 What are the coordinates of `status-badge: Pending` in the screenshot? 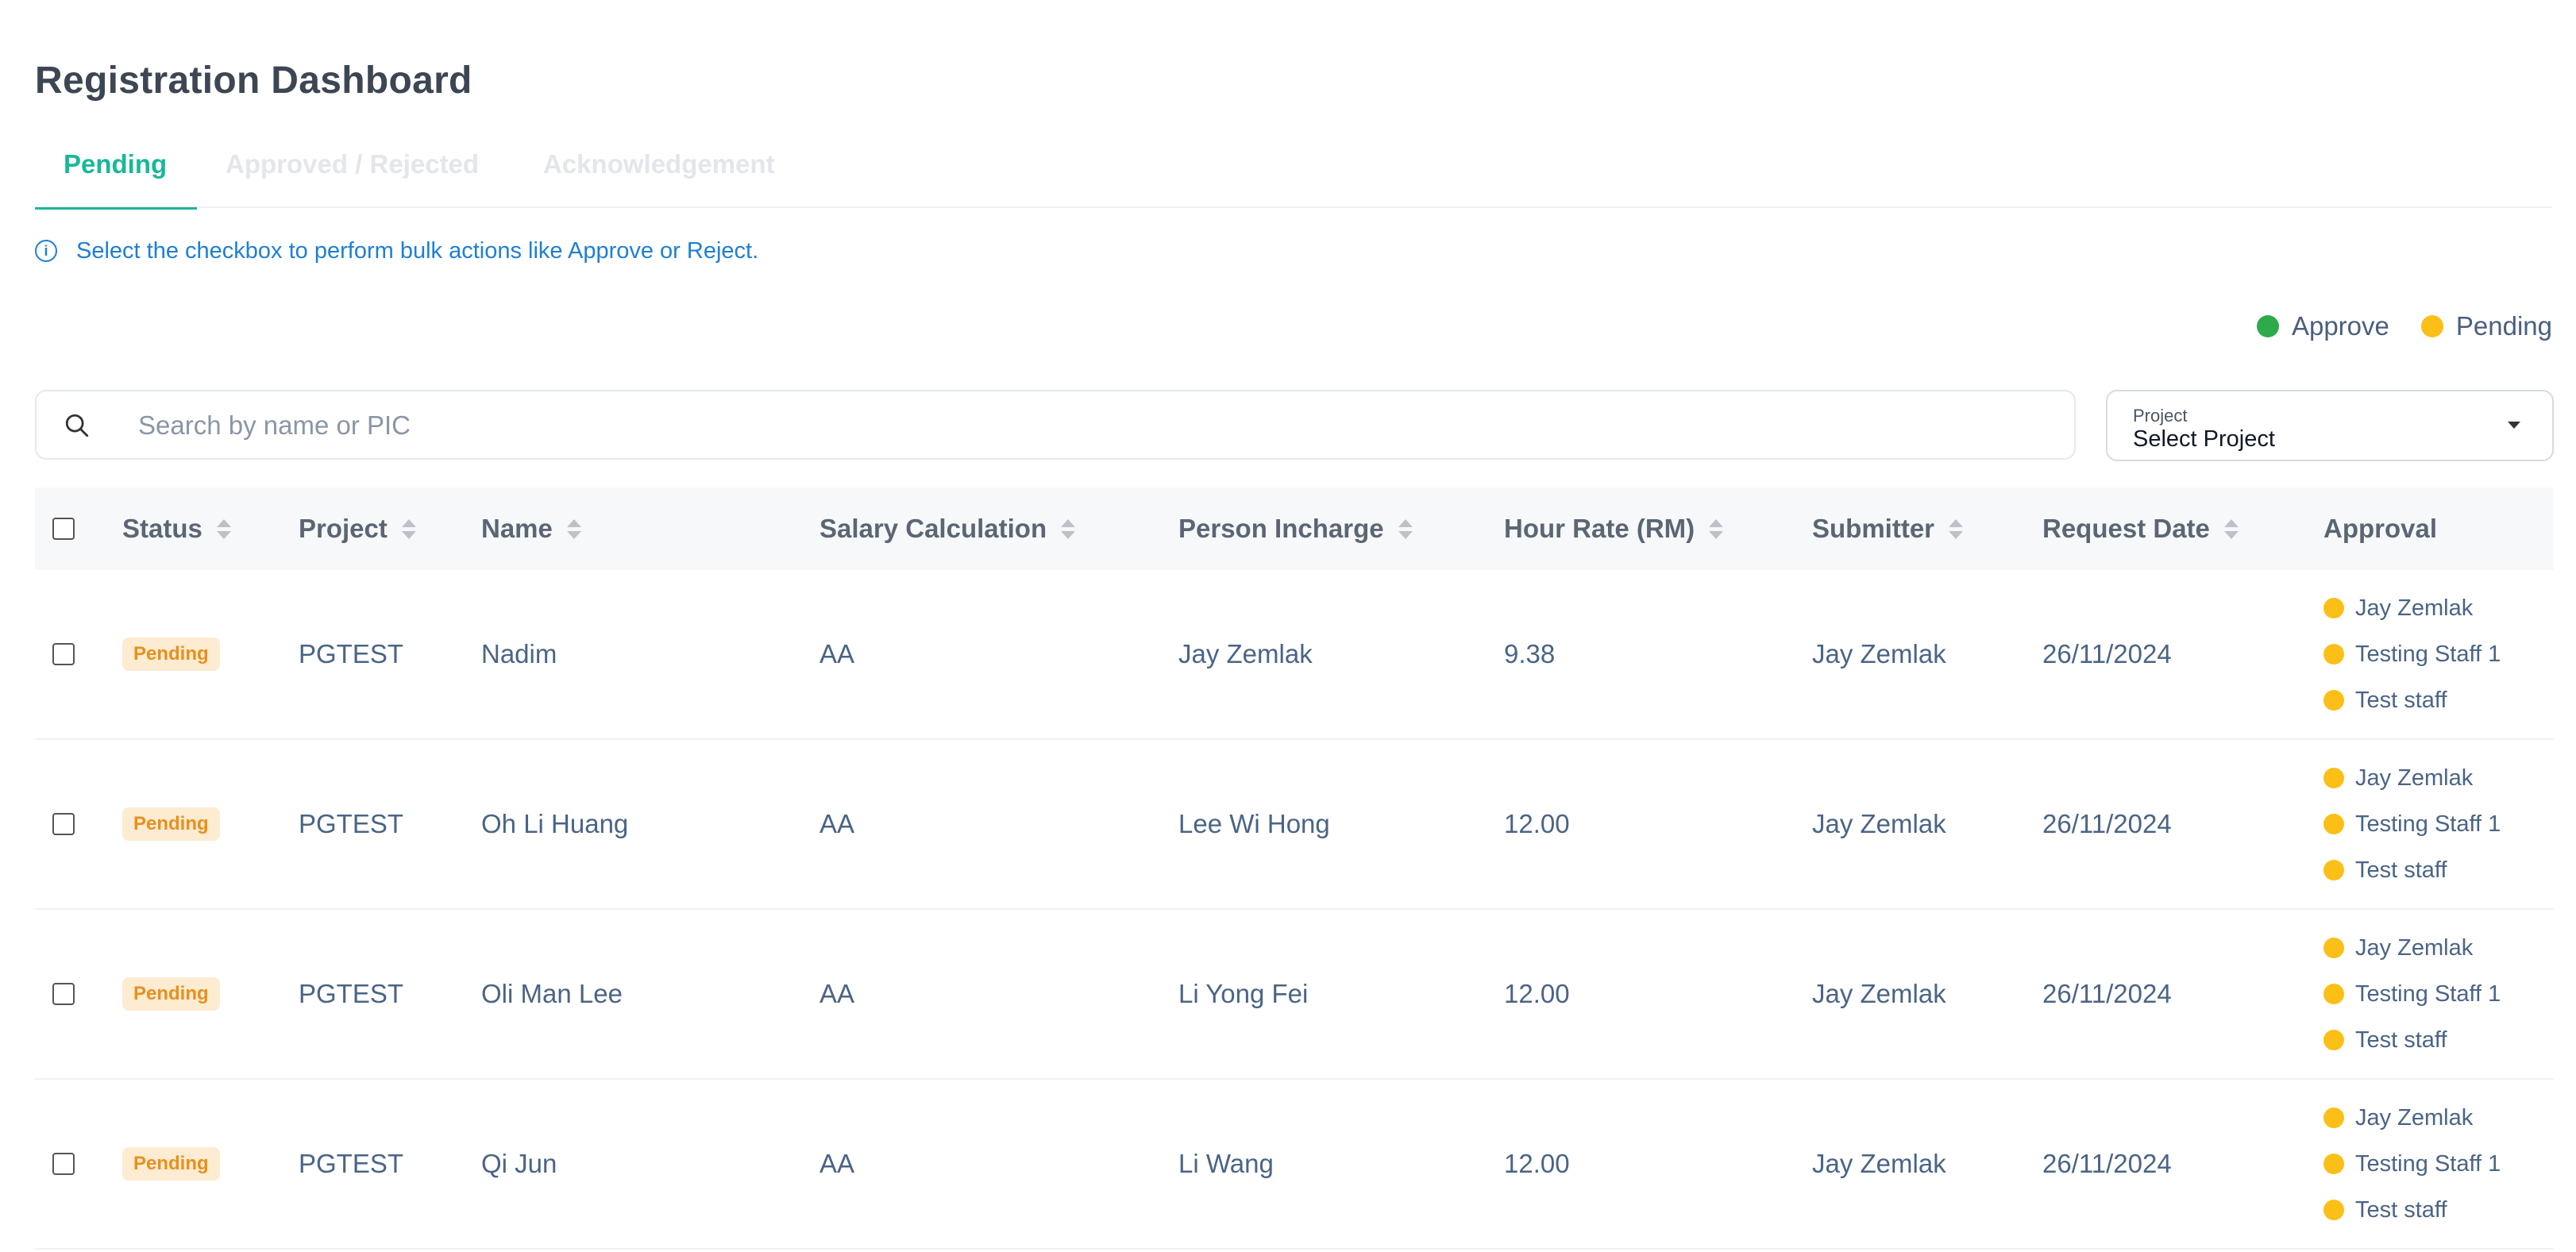 It's located at (171, 654).